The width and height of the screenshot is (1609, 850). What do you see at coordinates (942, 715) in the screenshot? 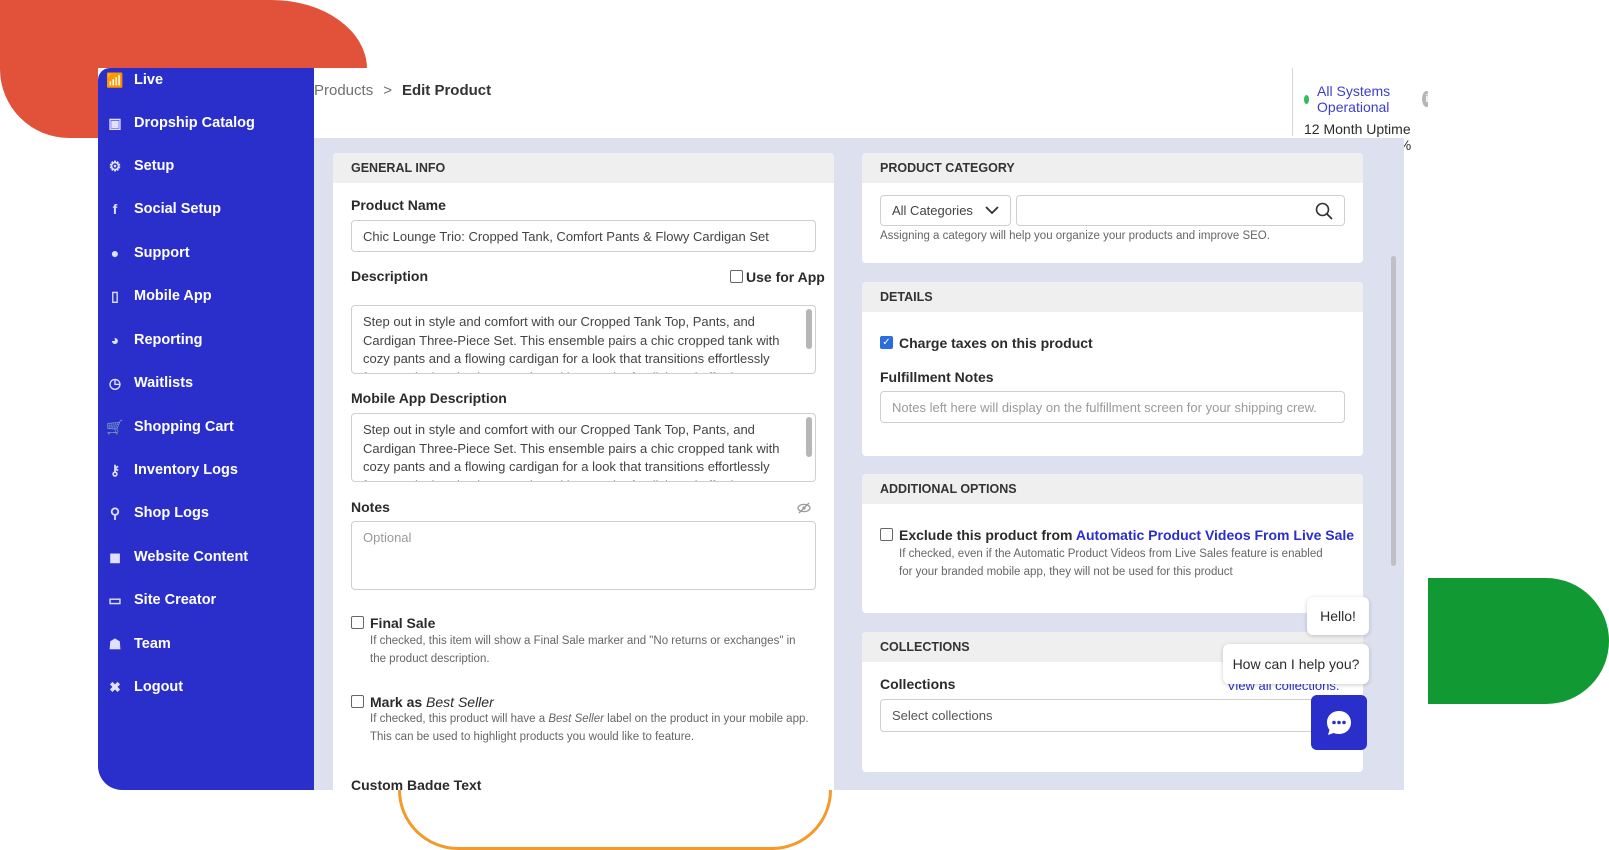
I see `collections-placeholder: Select collections` at bounding box center [942, 715].